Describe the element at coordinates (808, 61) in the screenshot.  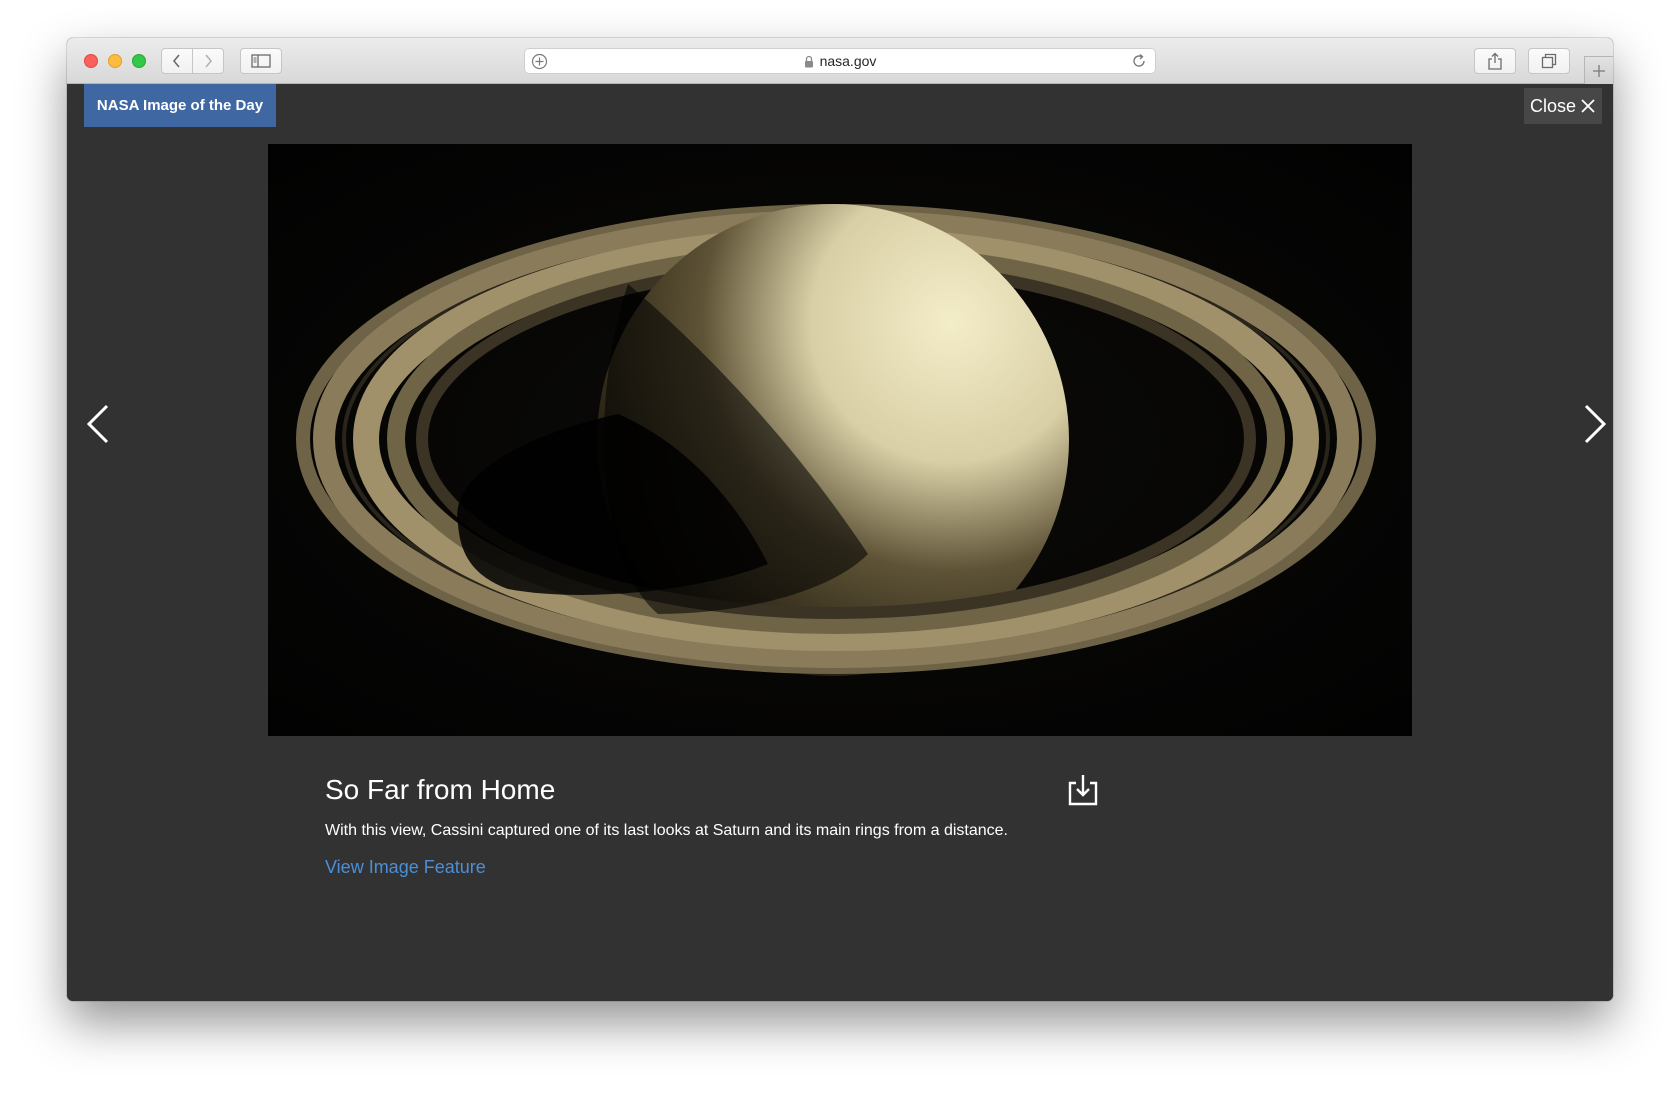
I see `lock-icon` at that location.